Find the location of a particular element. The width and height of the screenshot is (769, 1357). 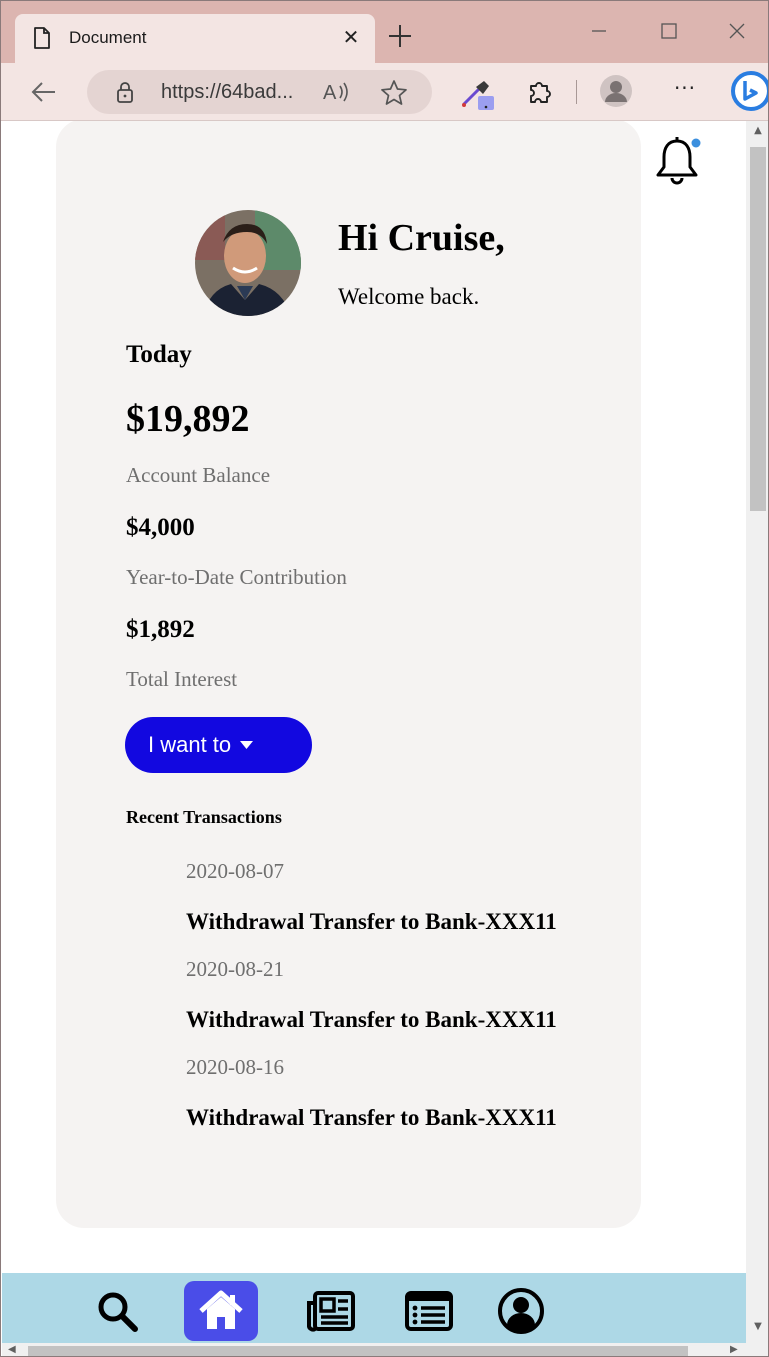

bottom-navigation is located at coordinates (374, 1308).